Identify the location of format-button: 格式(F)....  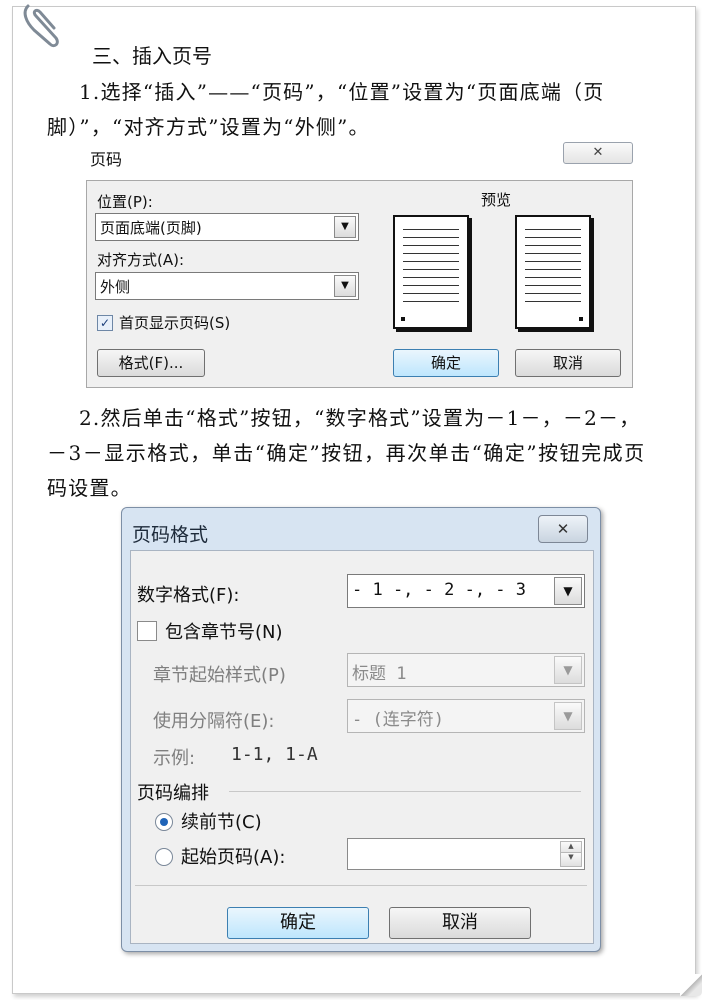
(151, 363).